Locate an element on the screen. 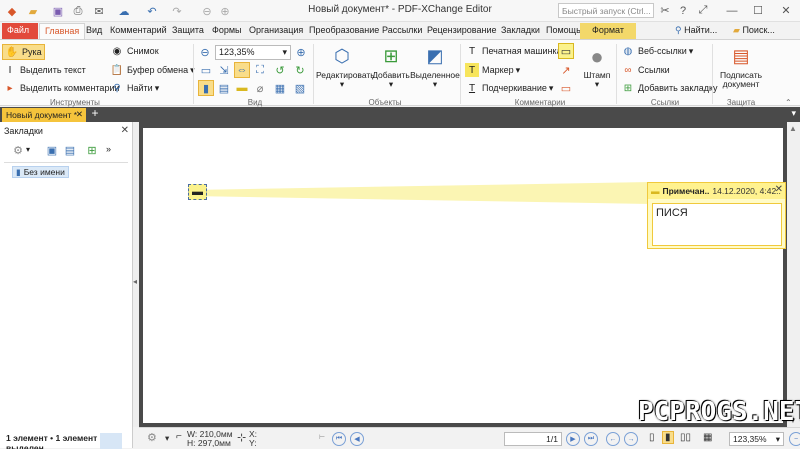 Image resolution: width=800 pixels, height=449 pixels. marker-button: T Маркер ▾ is located at coordinates (492, 70).